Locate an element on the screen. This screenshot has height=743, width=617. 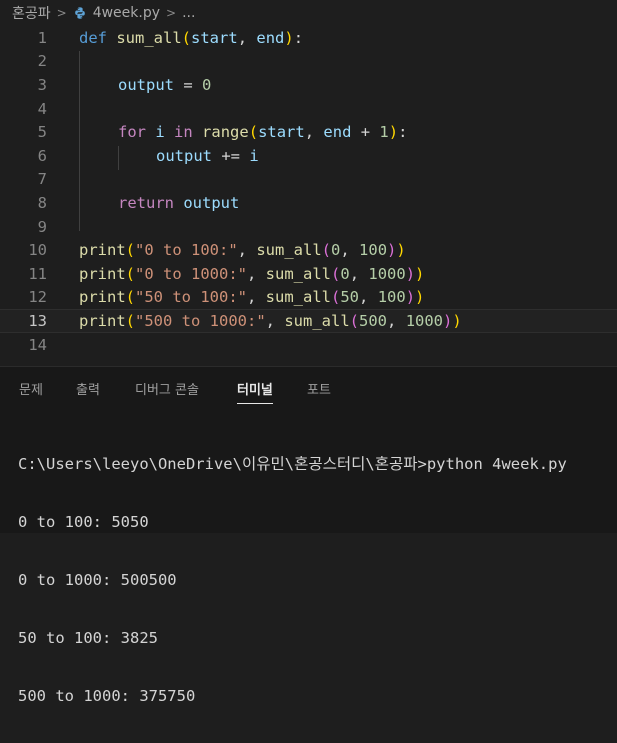
code-text: print("0 to 1000:", sum_all(0, 1000)) is located at coordinates (252, 273).